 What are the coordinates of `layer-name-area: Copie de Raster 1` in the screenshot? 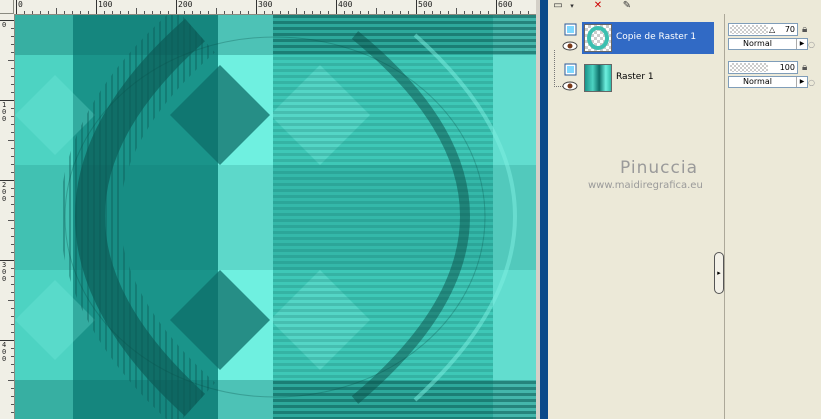 It's located at (648, 38).